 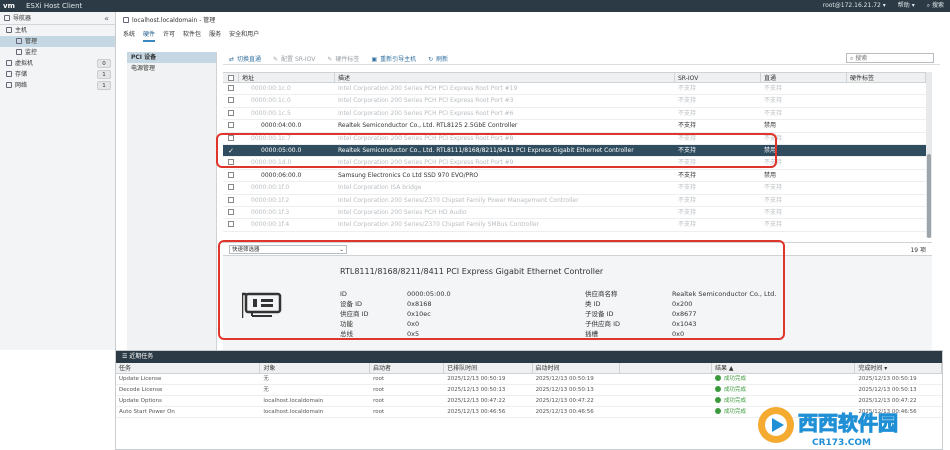 What do you see at coordinates (270, 225) in the screenshot?
I see `row-address: 0000:00:1f.4` at bounding box center [270, 225].